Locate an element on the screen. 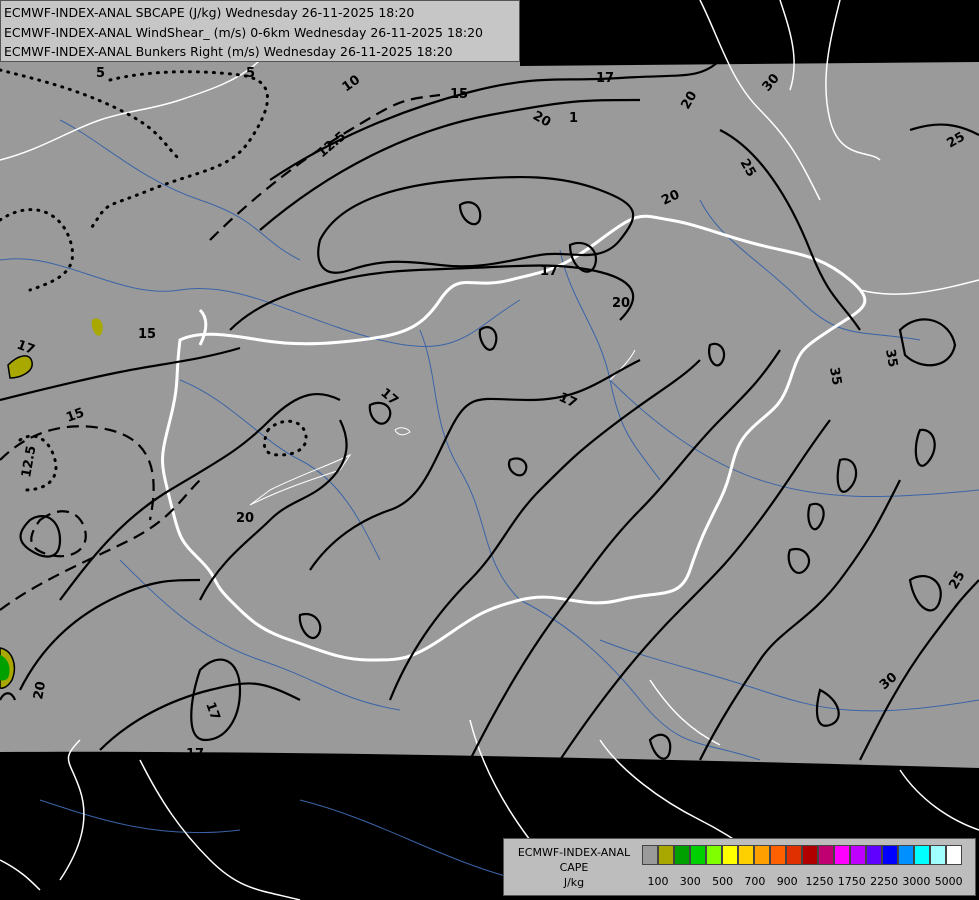 The height and width of the screenshot is (900, 979). legend-tick-label: 2250 is located at coordinates (884, 881).